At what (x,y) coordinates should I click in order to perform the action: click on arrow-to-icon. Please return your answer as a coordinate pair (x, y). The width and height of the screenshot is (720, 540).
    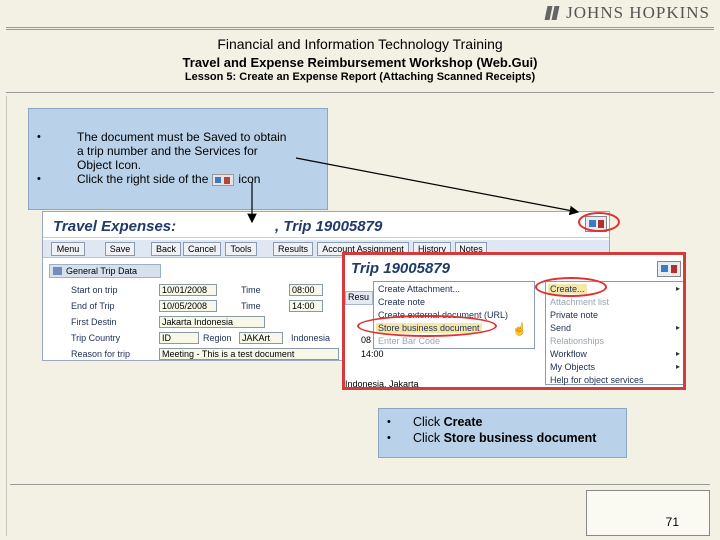
    Looking at the image, I should click on (437, 186).